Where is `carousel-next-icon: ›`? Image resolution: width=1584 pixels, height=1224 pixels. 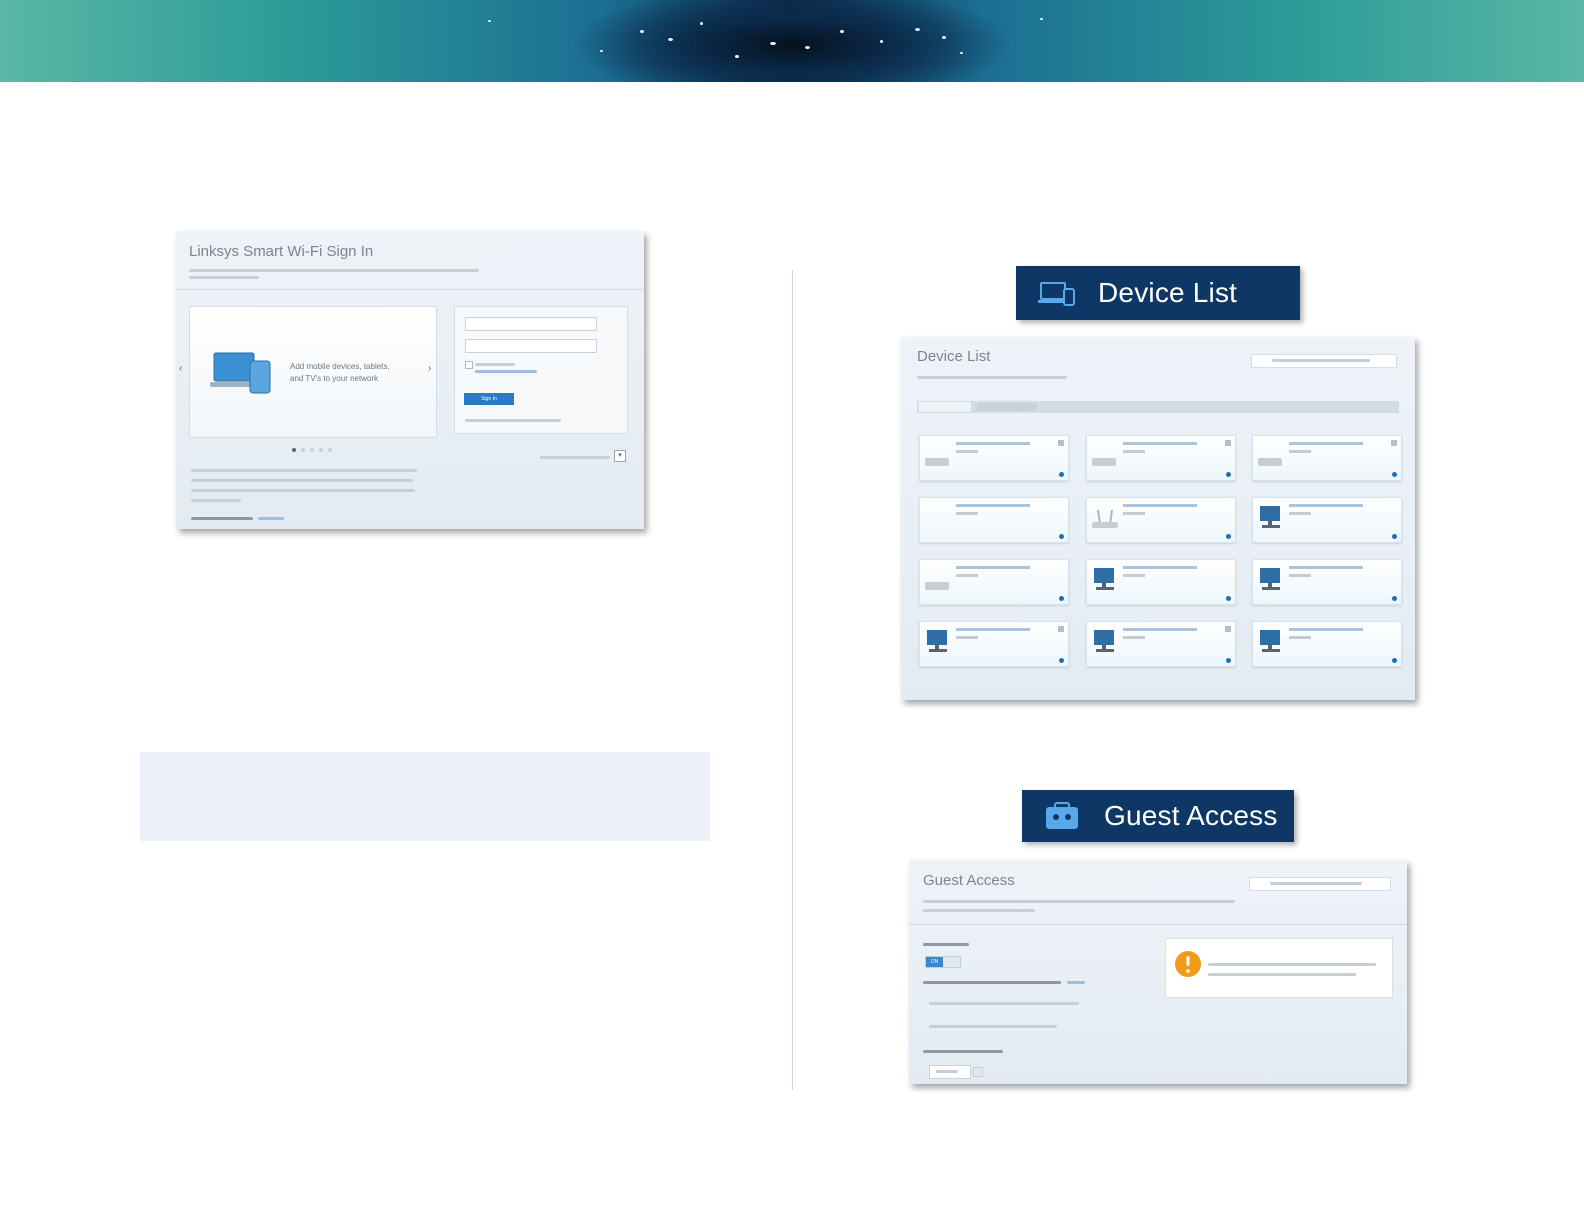
carousel-next-icon: › is located at coordinates (429, 368).